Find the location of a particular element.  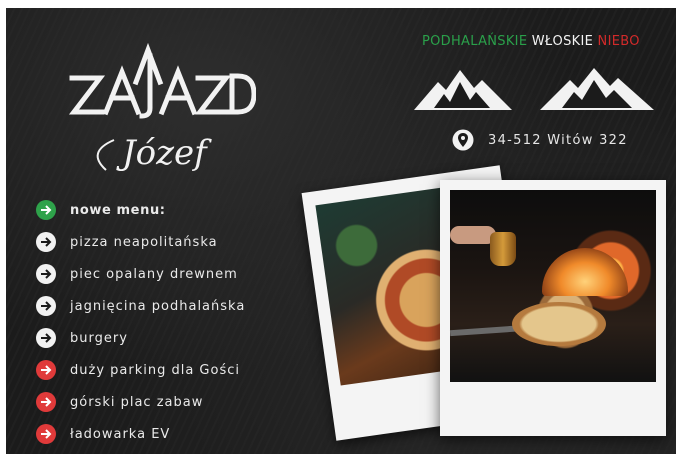

location-pin-icon is located at coordinates (463, 140).